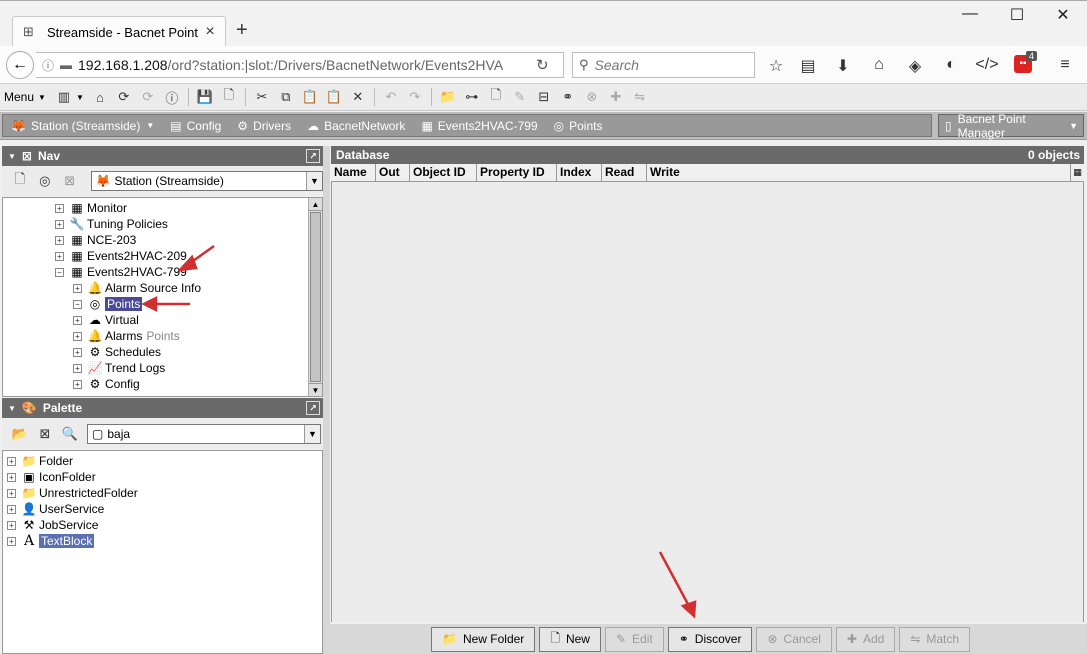 The image size is (1087, 654). I want to click on browser-tab: ⊞ Streamside - Bacnet Point ... ×, so click(119, 31).